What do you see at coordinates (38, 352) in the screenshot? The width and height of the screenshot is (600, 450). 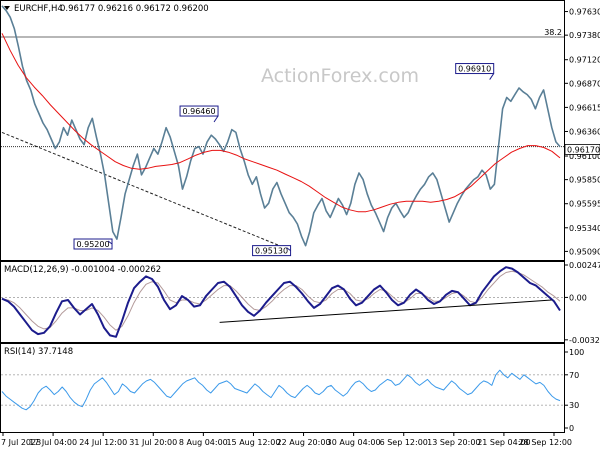 I see `rsi-title: RSI(14) 37.7148` at bounding box center [38, 352].